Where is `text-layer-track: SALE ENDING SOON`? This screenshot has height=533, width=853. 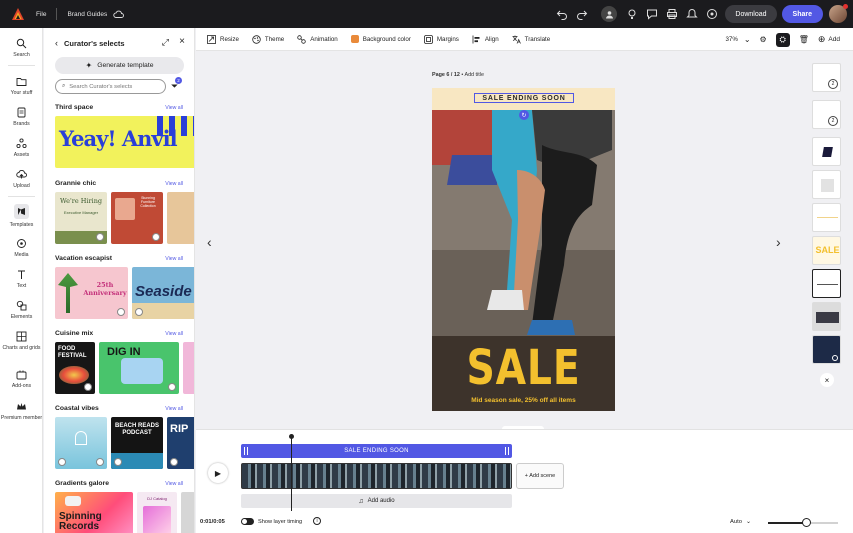 text-layer-track: SALE ENDING SOON is located at coordinates (376, 451).